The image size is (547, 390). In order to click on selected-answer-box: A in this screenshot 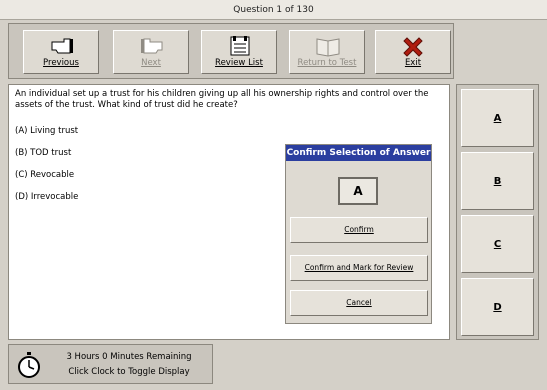, I will do `click(358, 191)`.